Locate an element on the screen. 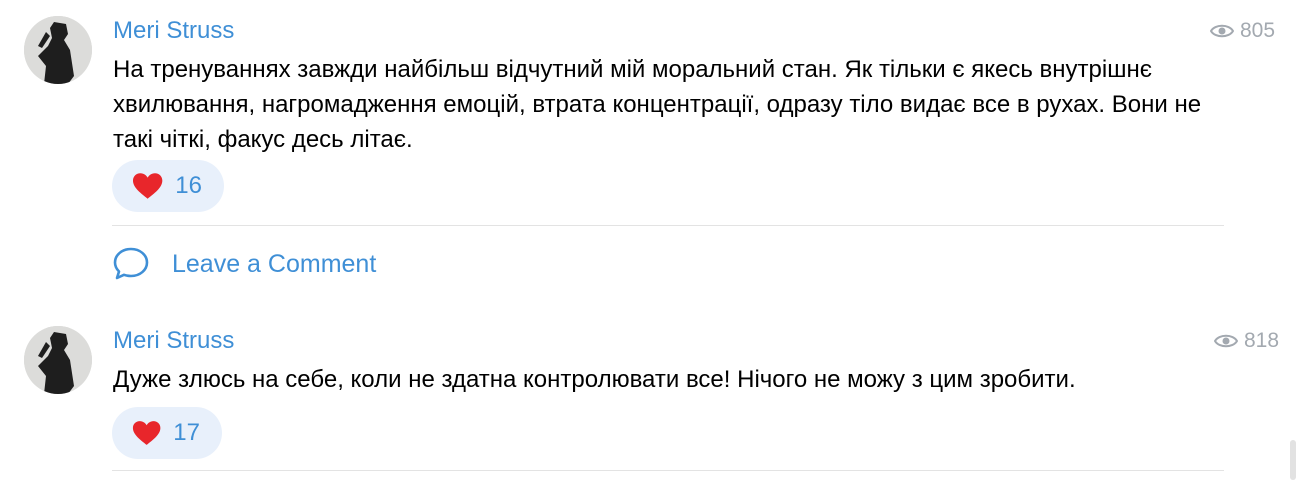 The height and width of the screenshot is (480, 1296). reaction-button: 16 is located at coordinates (168, 186).